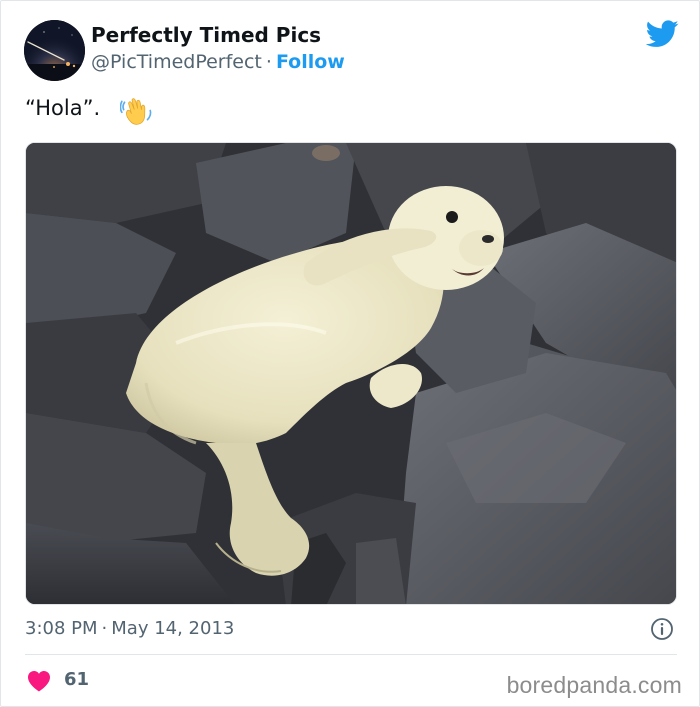 The width and height of the screenshot is (700, 707). I want to click on author-handle: @PicTimedPerfect, so click(176, 62).